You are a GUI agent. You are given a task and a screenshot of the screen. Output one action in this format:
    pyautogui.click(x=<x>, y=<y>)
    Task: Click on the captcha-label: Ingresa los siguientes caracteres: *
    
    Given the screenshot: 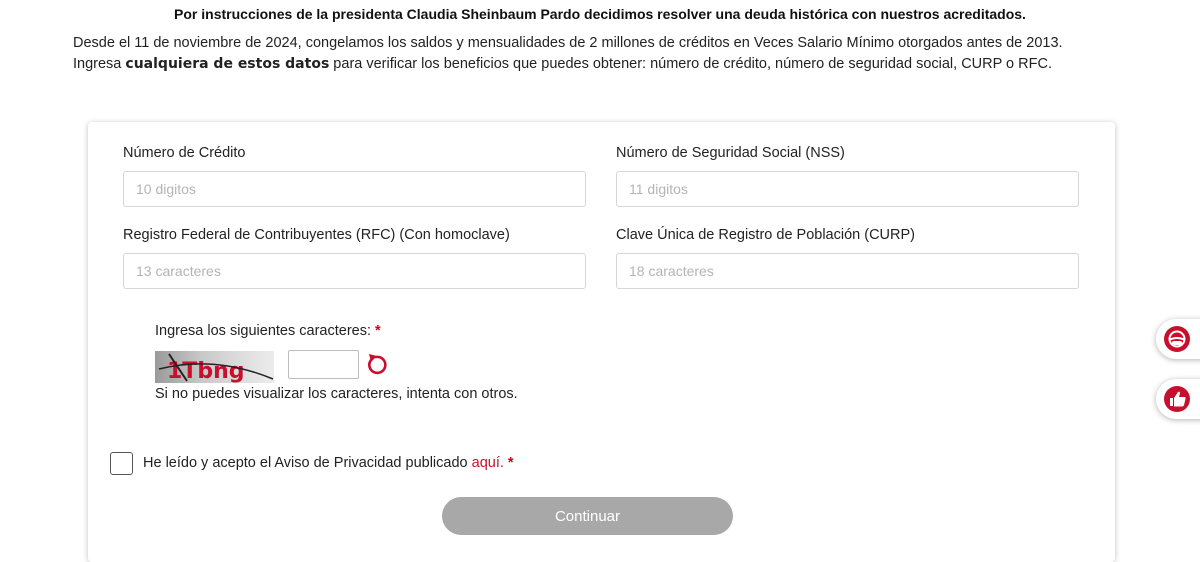 What is the action you would take?
    pyautogui.click(x=268, y=331)
    